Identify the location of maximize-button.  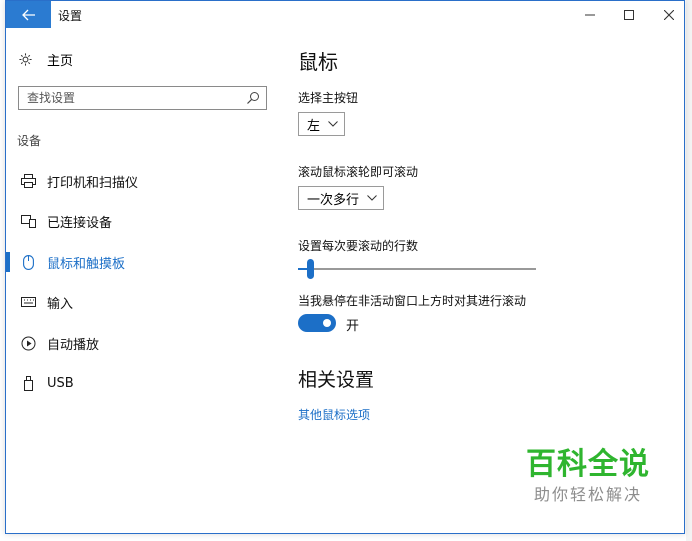
(629, 14).